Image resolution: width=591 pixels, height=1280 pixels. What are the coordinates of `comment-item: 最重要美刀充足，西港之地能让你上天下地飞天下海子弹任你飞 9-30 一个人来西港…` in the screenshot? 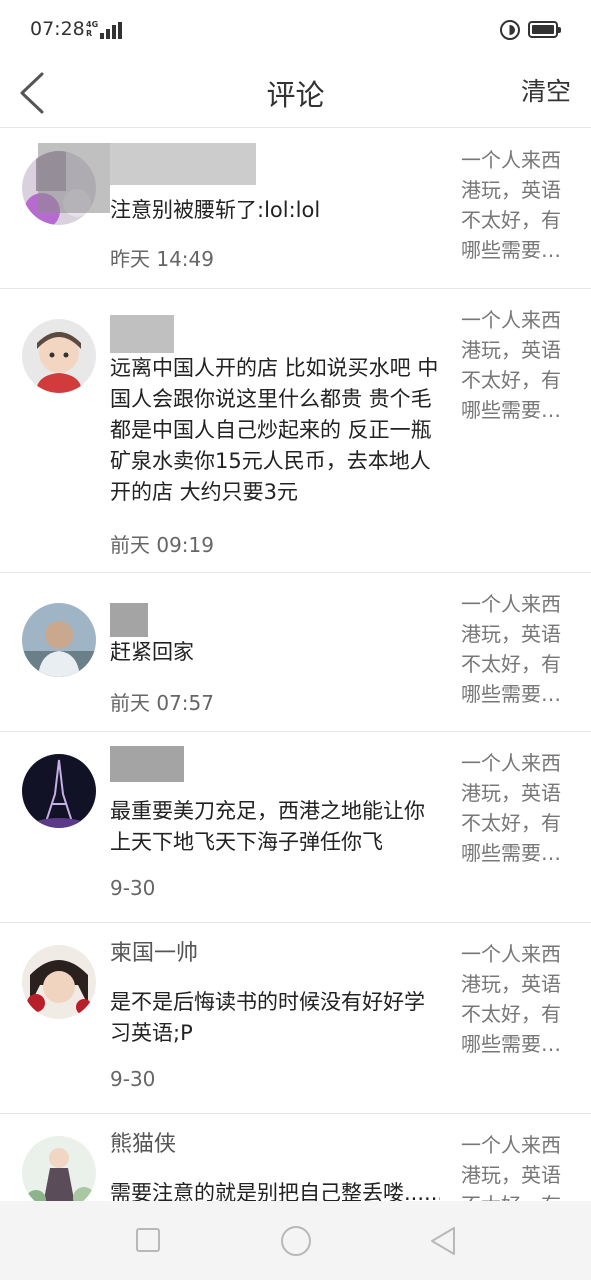 It's located at (295, 827).